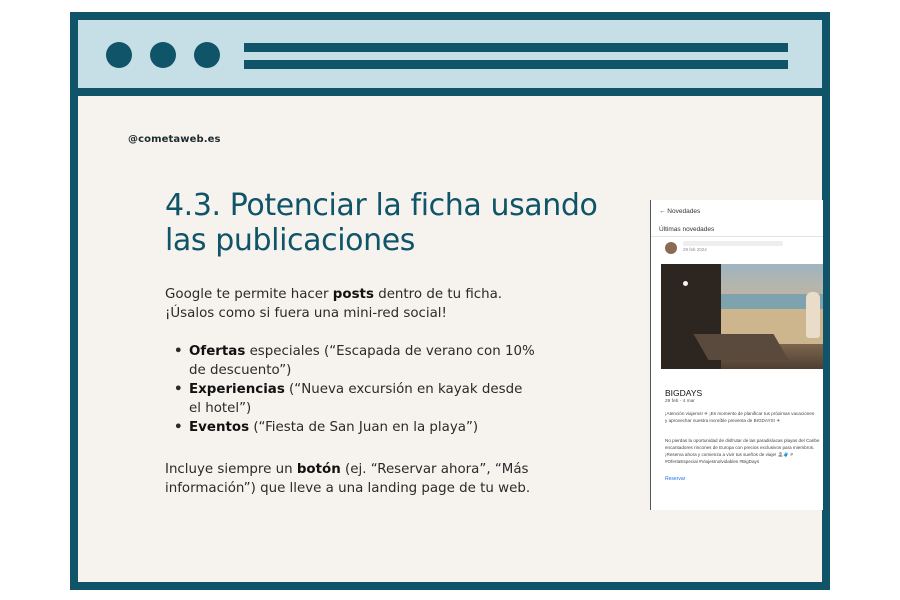  Describe the element at coordinates (450, 58) in the screenshot. I see `window-titlebar` at that location.